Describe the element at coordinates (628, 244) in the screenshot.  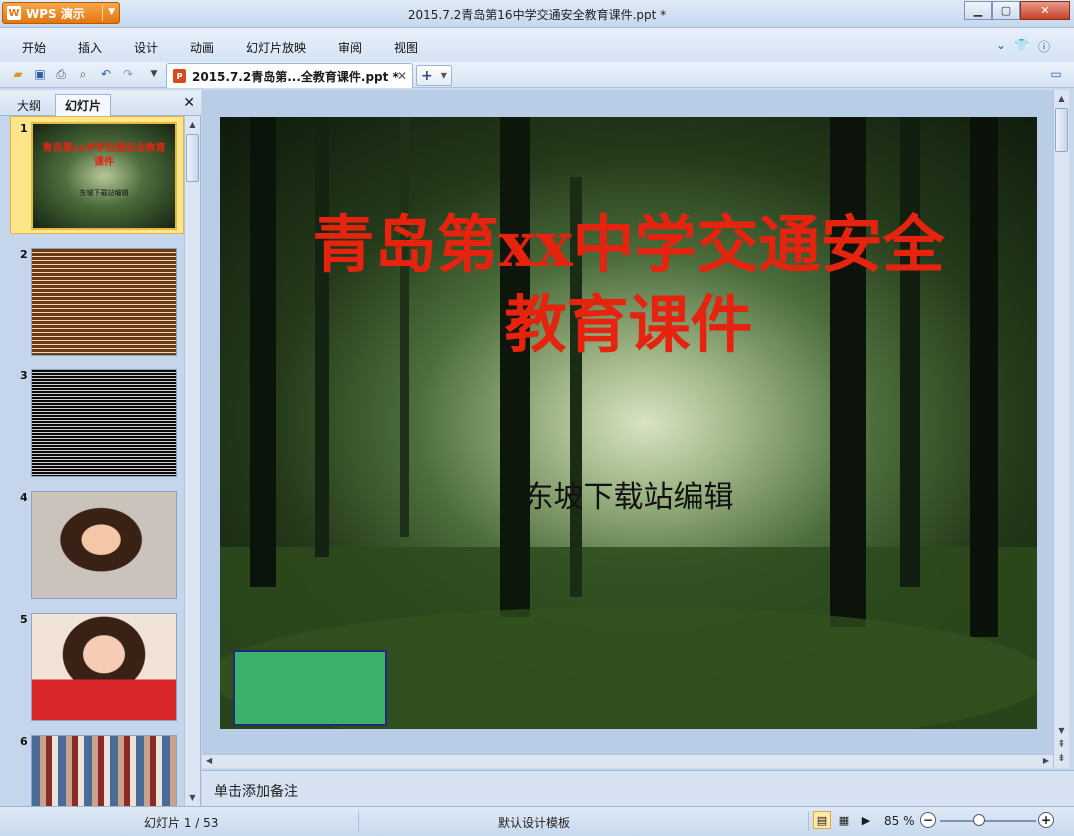
I see `slide-title-line-1: 青岛第xx中学交通安全` at that location.